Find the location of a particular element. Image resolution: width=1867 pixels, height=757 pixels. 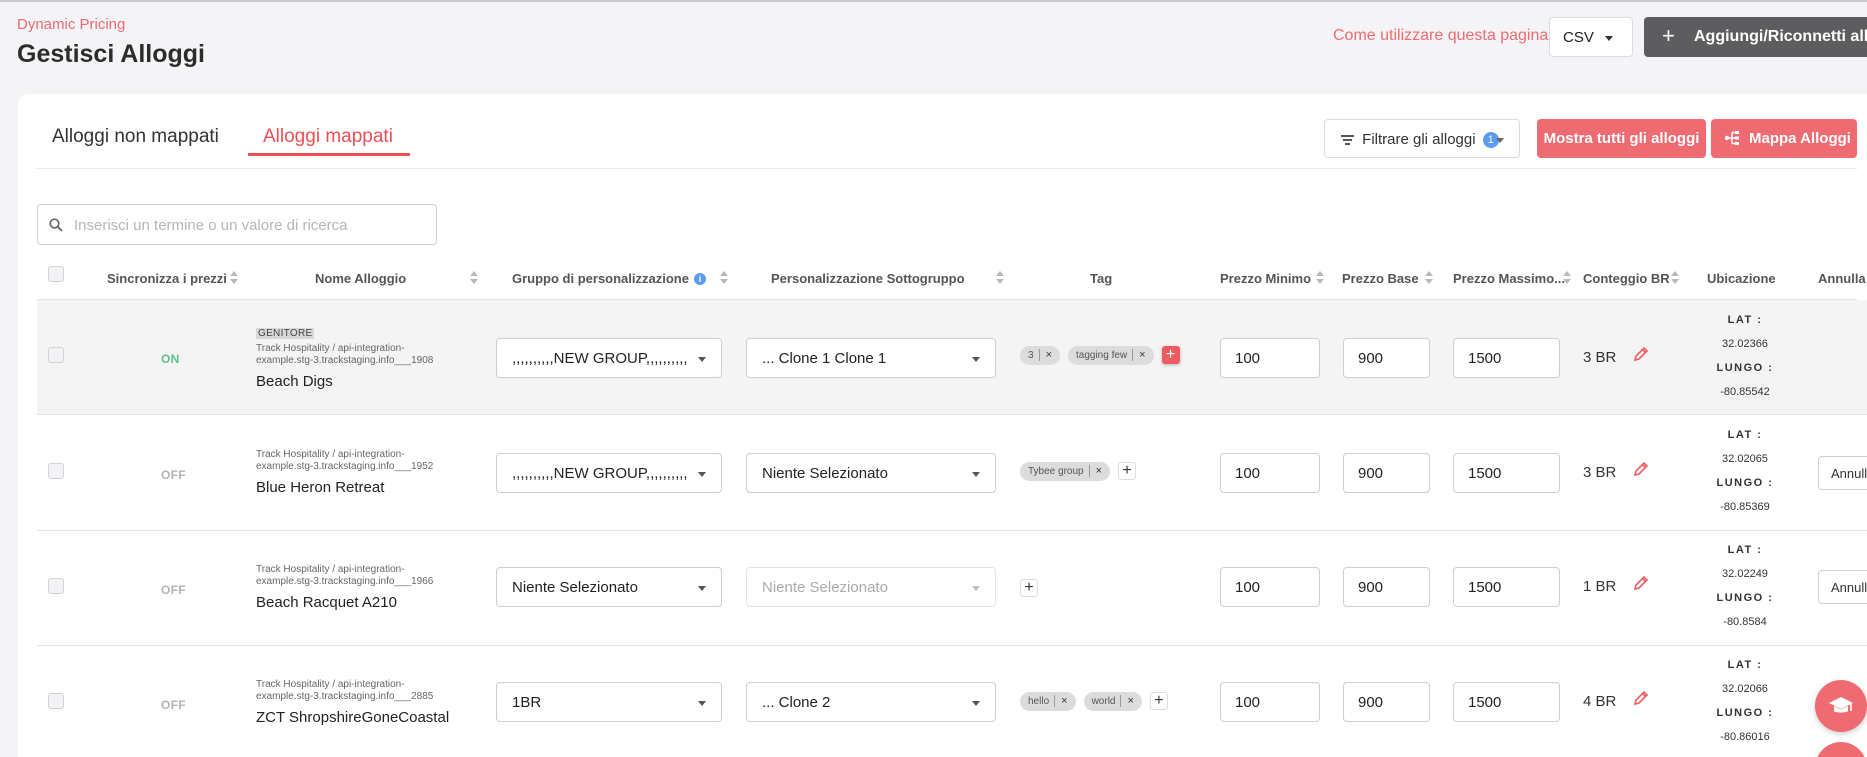

add-reconnect-button: + Aggiungi/Riconnetti alloggi is located at coordinates (1755, 37).